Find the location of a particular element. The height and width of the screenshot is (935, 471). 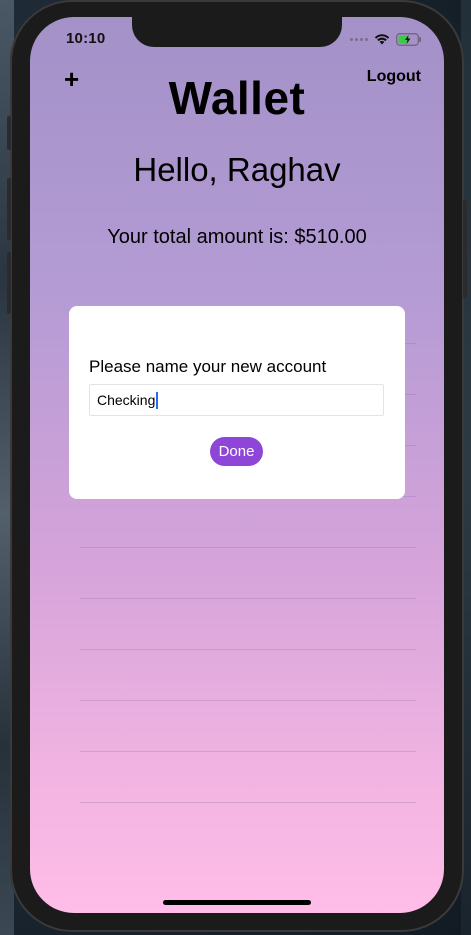

home-indicator is located at coordinates (237, 902).